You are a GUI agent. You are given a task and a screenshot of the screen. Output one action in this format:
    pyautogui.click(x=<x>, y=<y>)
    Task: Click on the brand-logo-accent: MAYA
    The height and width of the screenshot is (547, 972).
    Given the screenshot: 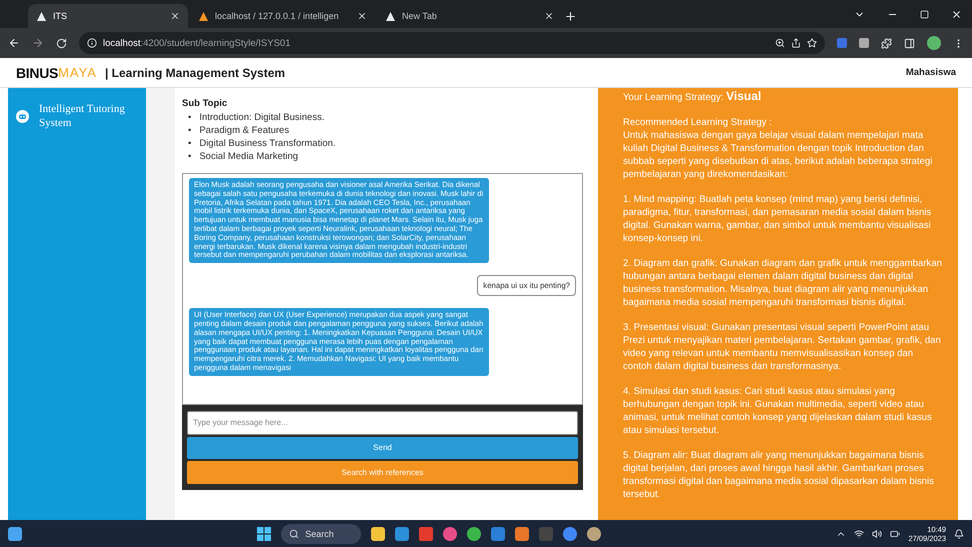 What is the action you would take?
    pyautogui.click(x=77, y=72)
    